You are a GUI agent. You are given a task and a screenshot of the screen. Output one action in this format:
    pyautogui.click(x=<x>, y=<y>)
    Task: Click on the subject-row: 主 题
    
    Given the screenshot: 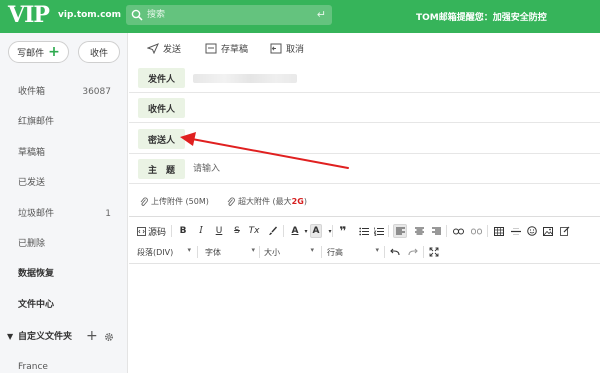 What is the action you would take?
    pyautogui.click(x=364, y=169)
    